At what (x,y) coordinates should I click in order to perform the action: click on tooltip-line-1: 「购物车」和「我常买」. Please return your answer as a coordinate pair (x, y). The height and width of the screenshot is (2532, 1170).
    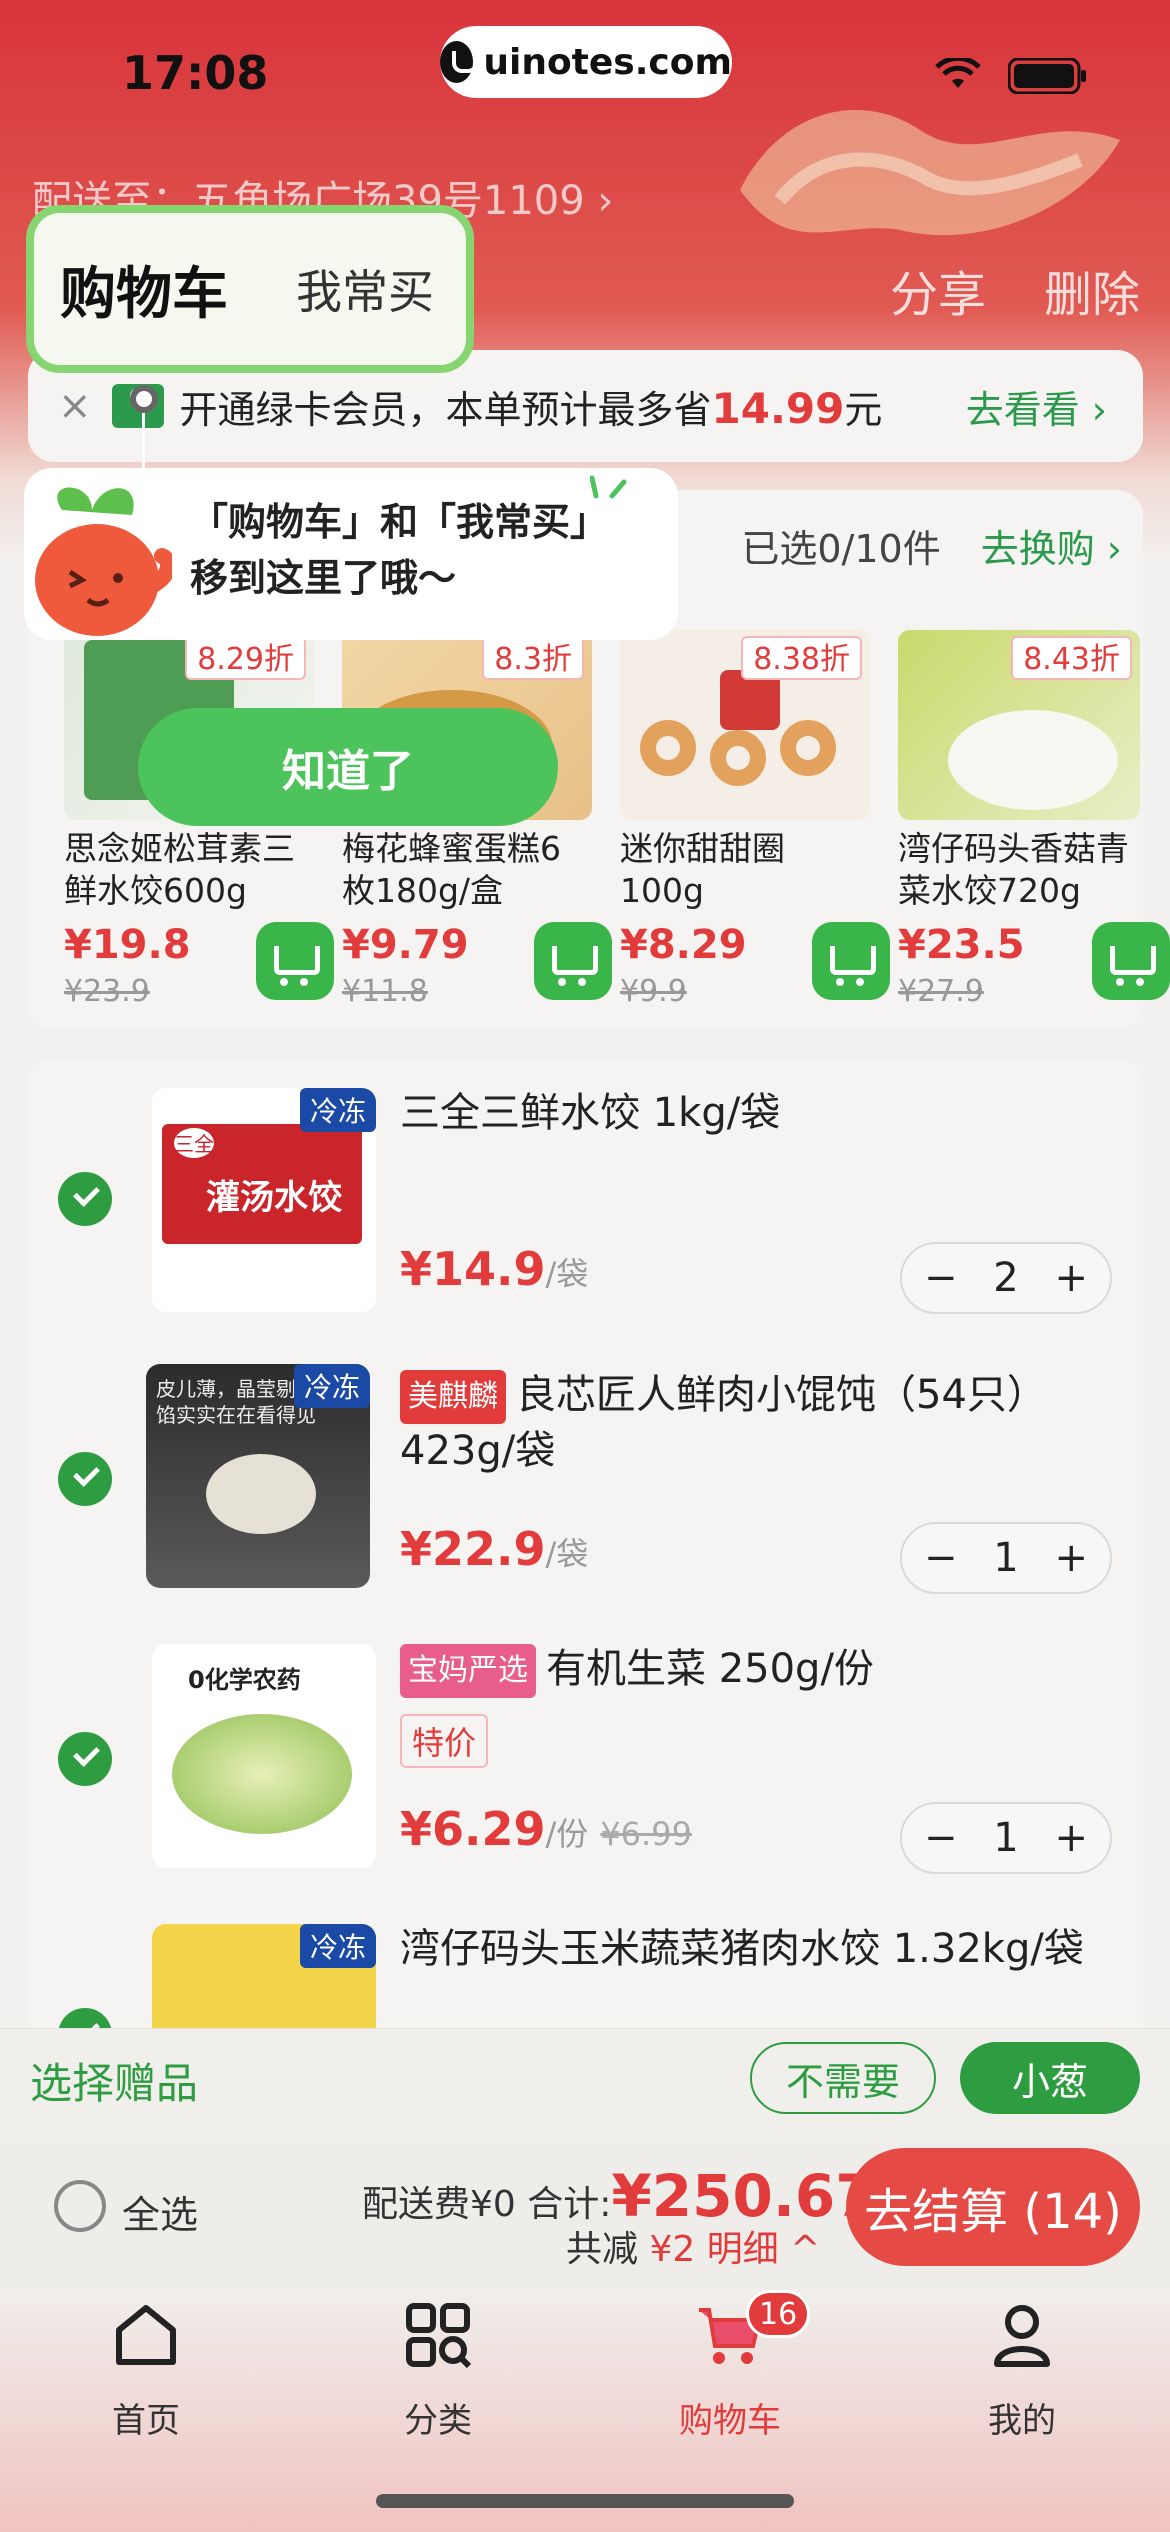
    Looking at the image, I should click on (399, 522).